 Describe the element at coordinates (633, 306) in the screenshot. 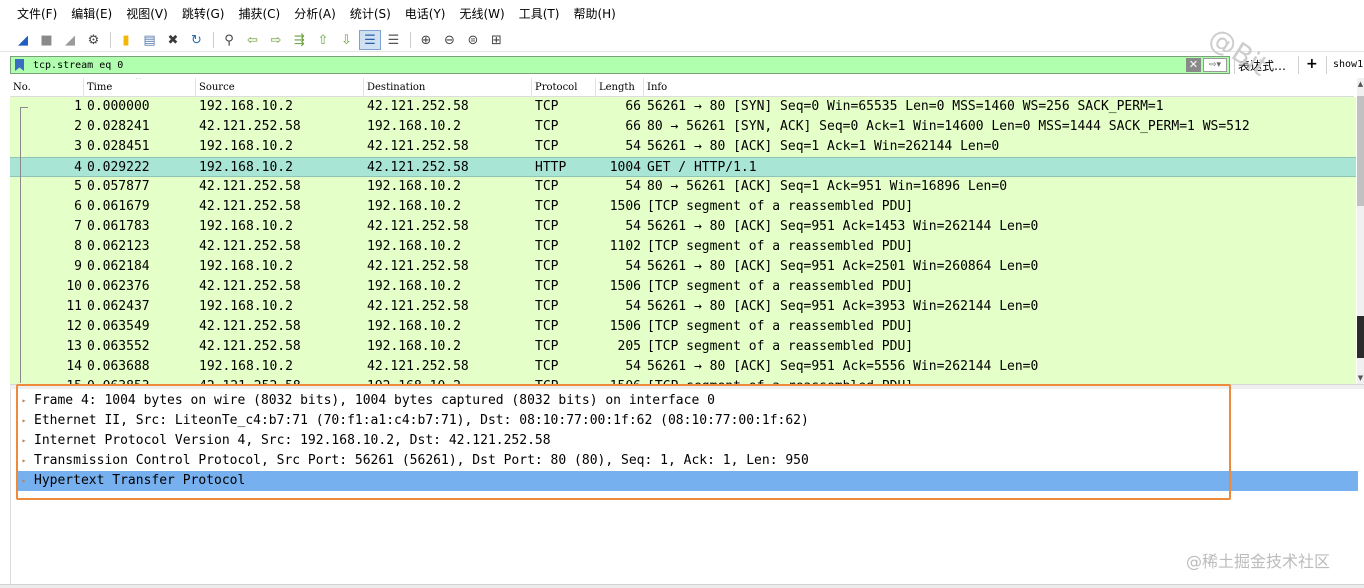

I see `packet-length-cell: 54` at that location.